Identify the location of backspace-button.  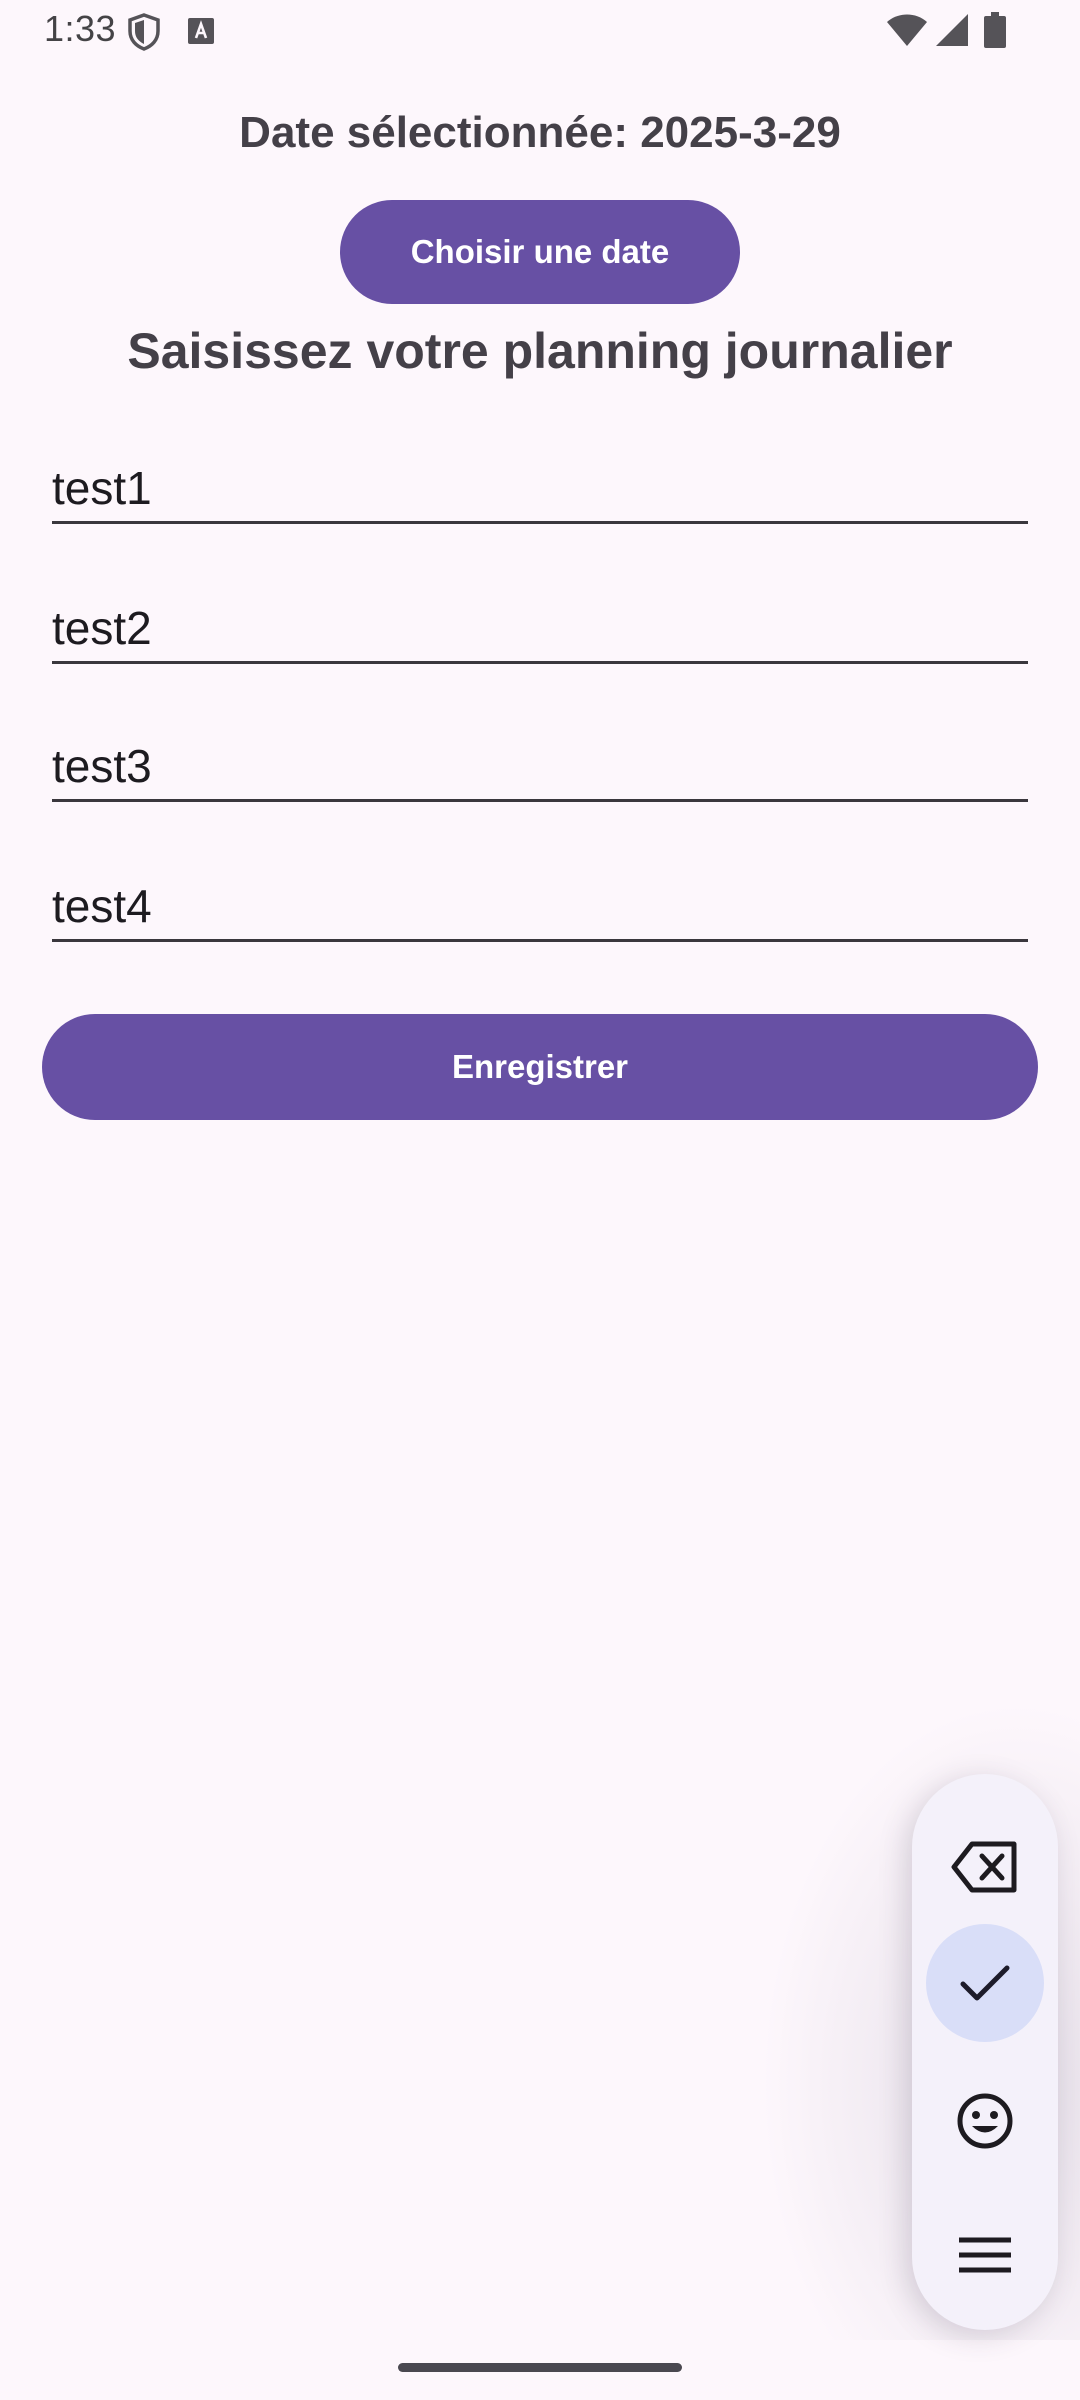
(985, 1867).